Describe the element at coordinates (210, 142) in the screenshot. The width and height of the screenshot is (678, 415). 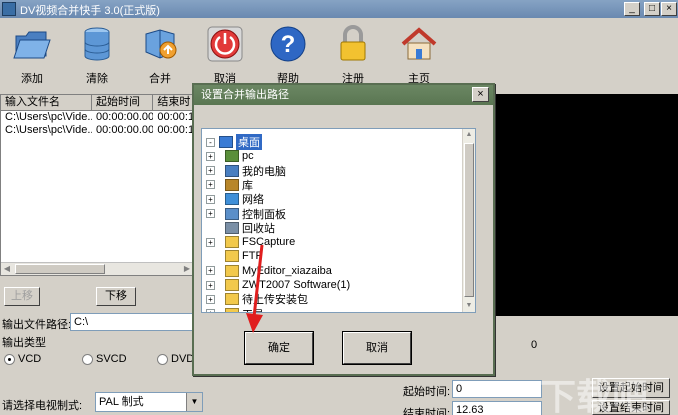
I see `expand-toggle-icon: -` at that location.